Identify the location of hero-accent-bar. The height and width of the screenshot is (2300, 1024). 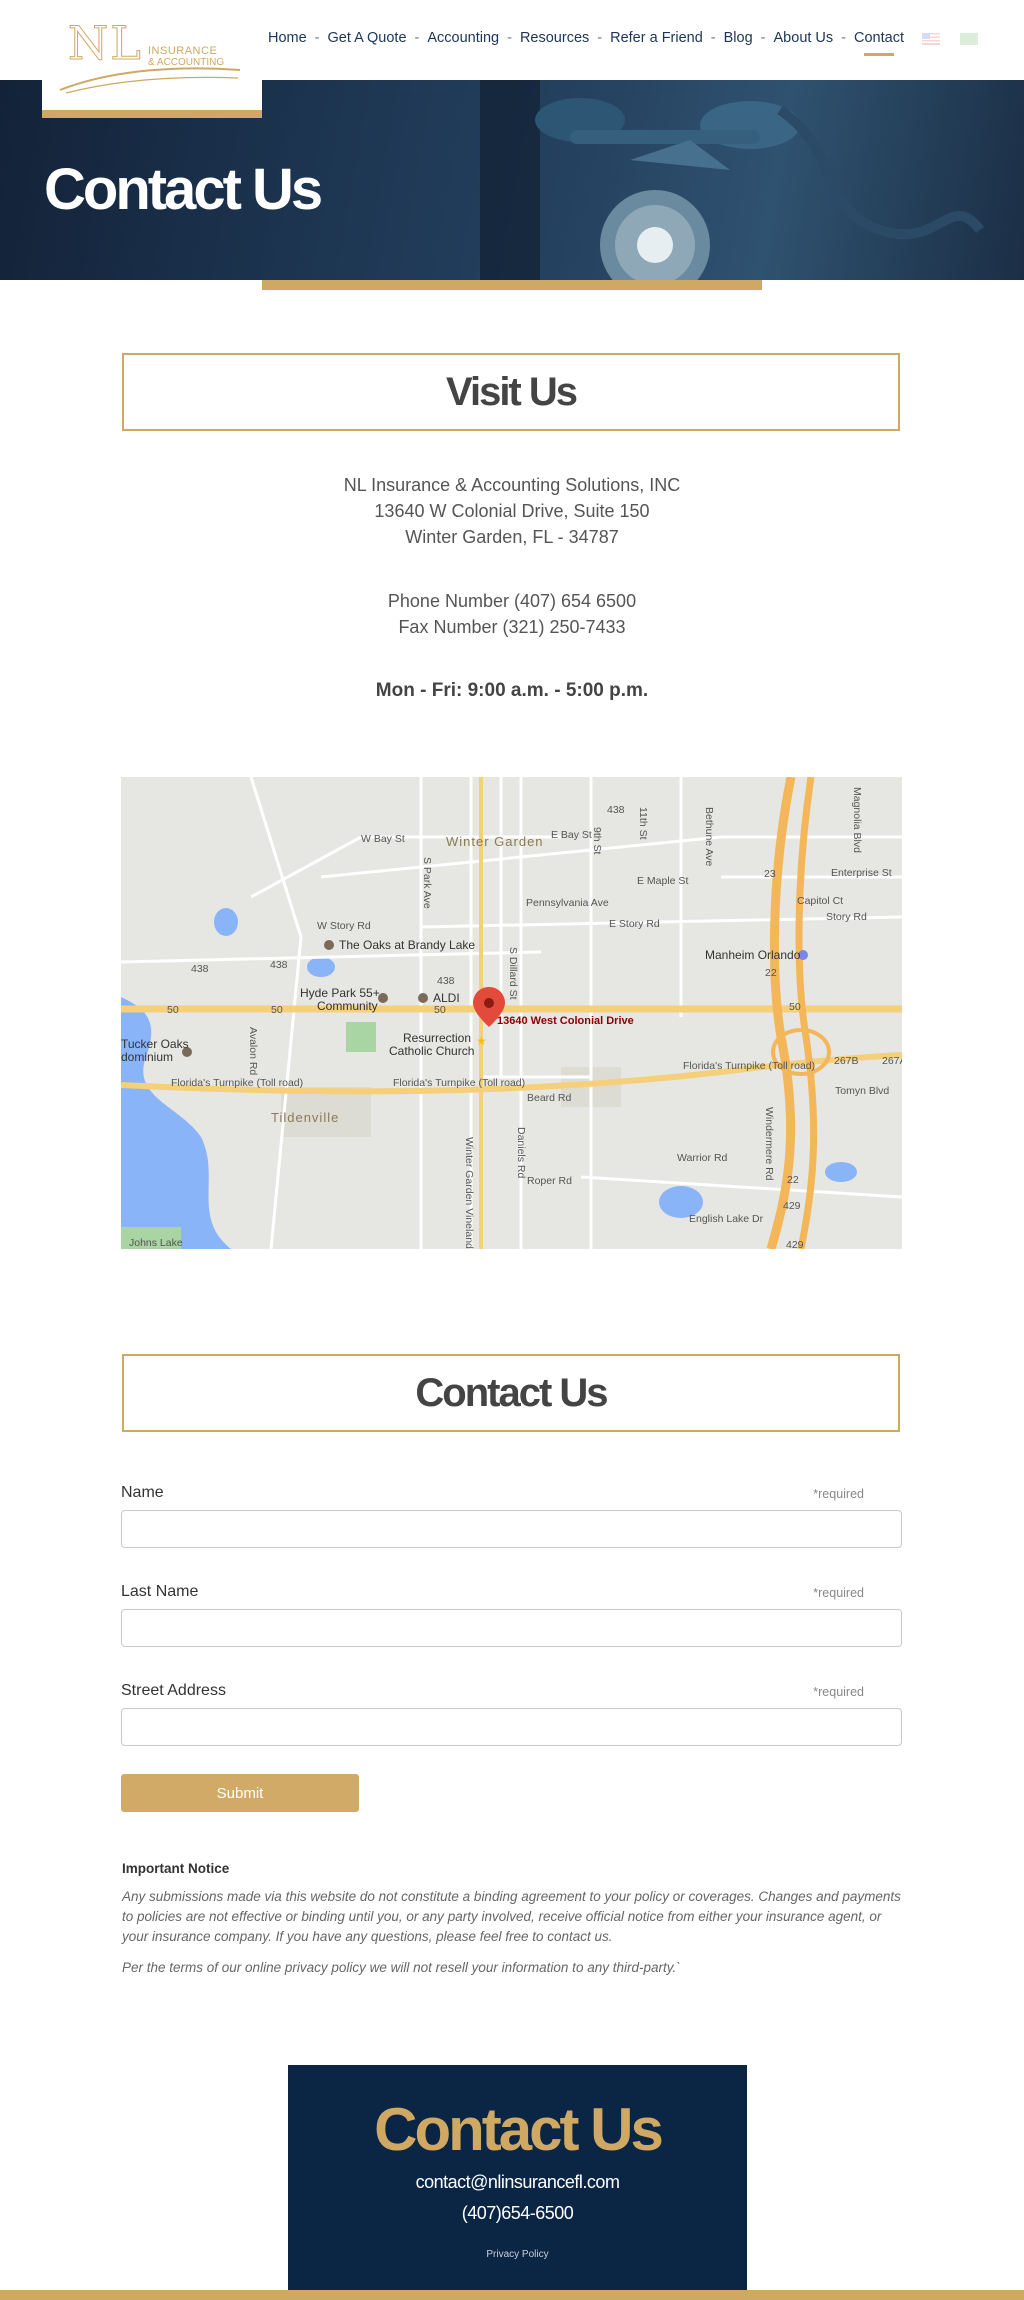
(512, 285).